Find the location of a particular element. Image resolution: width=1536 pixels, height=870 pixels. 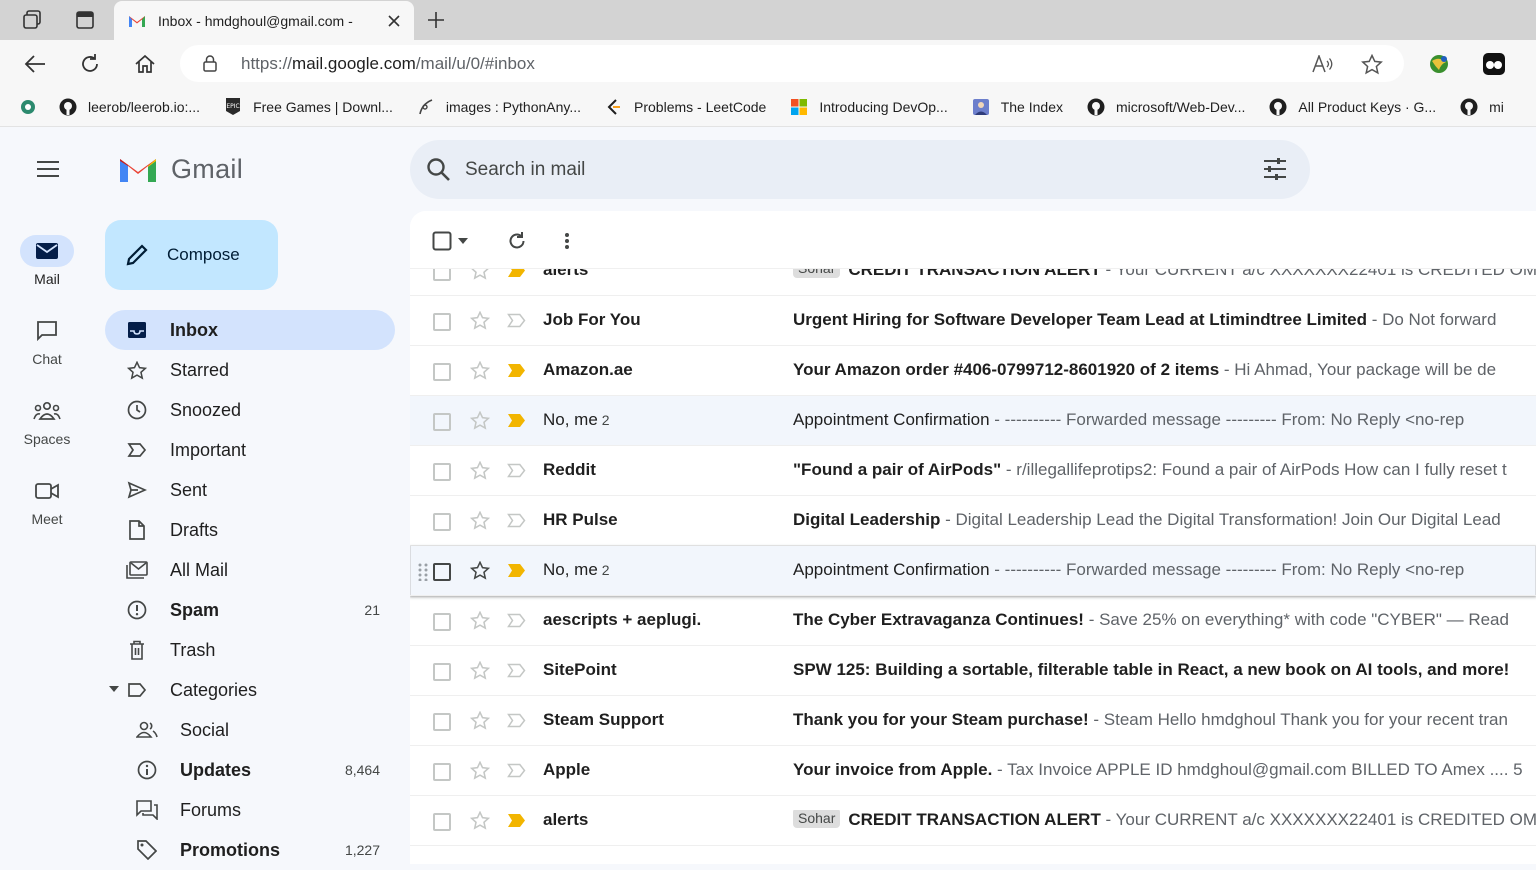

read-aloud-icon is located at coordinates (1323, 64).